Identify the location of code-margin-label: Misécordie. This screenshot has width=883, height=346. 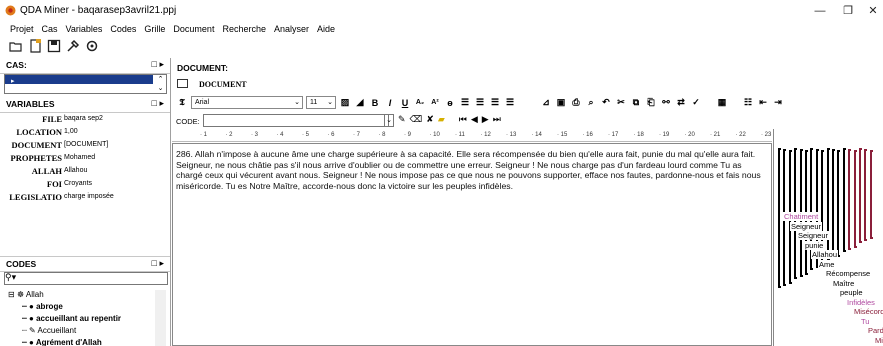
(868, 311).